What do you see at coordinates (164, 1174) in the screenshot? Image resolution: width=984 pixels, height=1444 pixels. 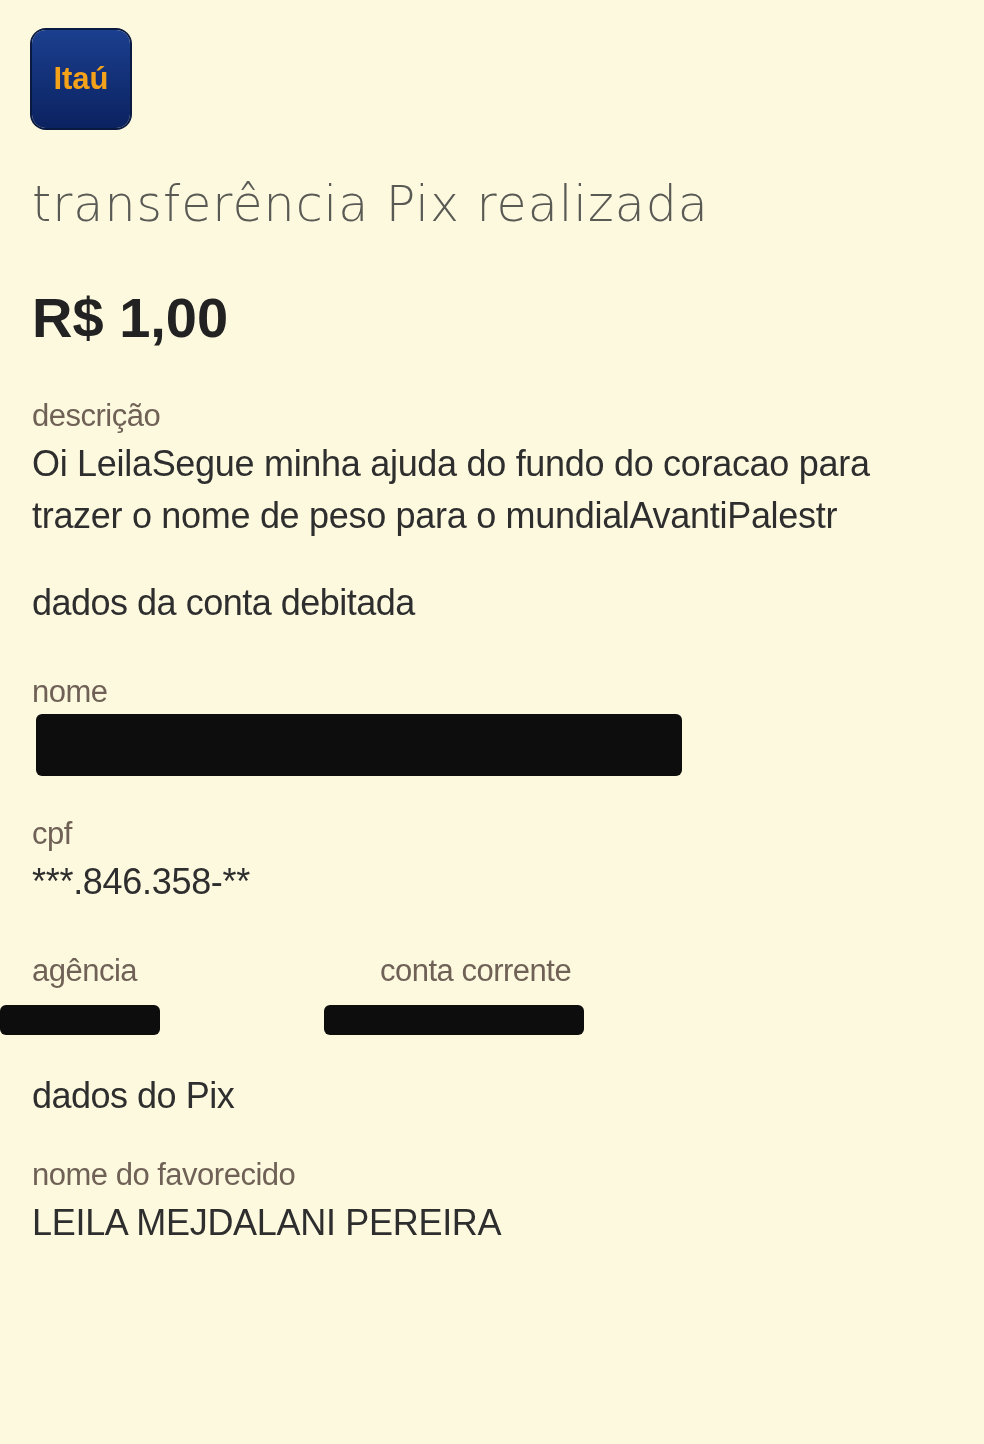 I see `field-label: nome do favorecido` at bounding box center [164, 1174].